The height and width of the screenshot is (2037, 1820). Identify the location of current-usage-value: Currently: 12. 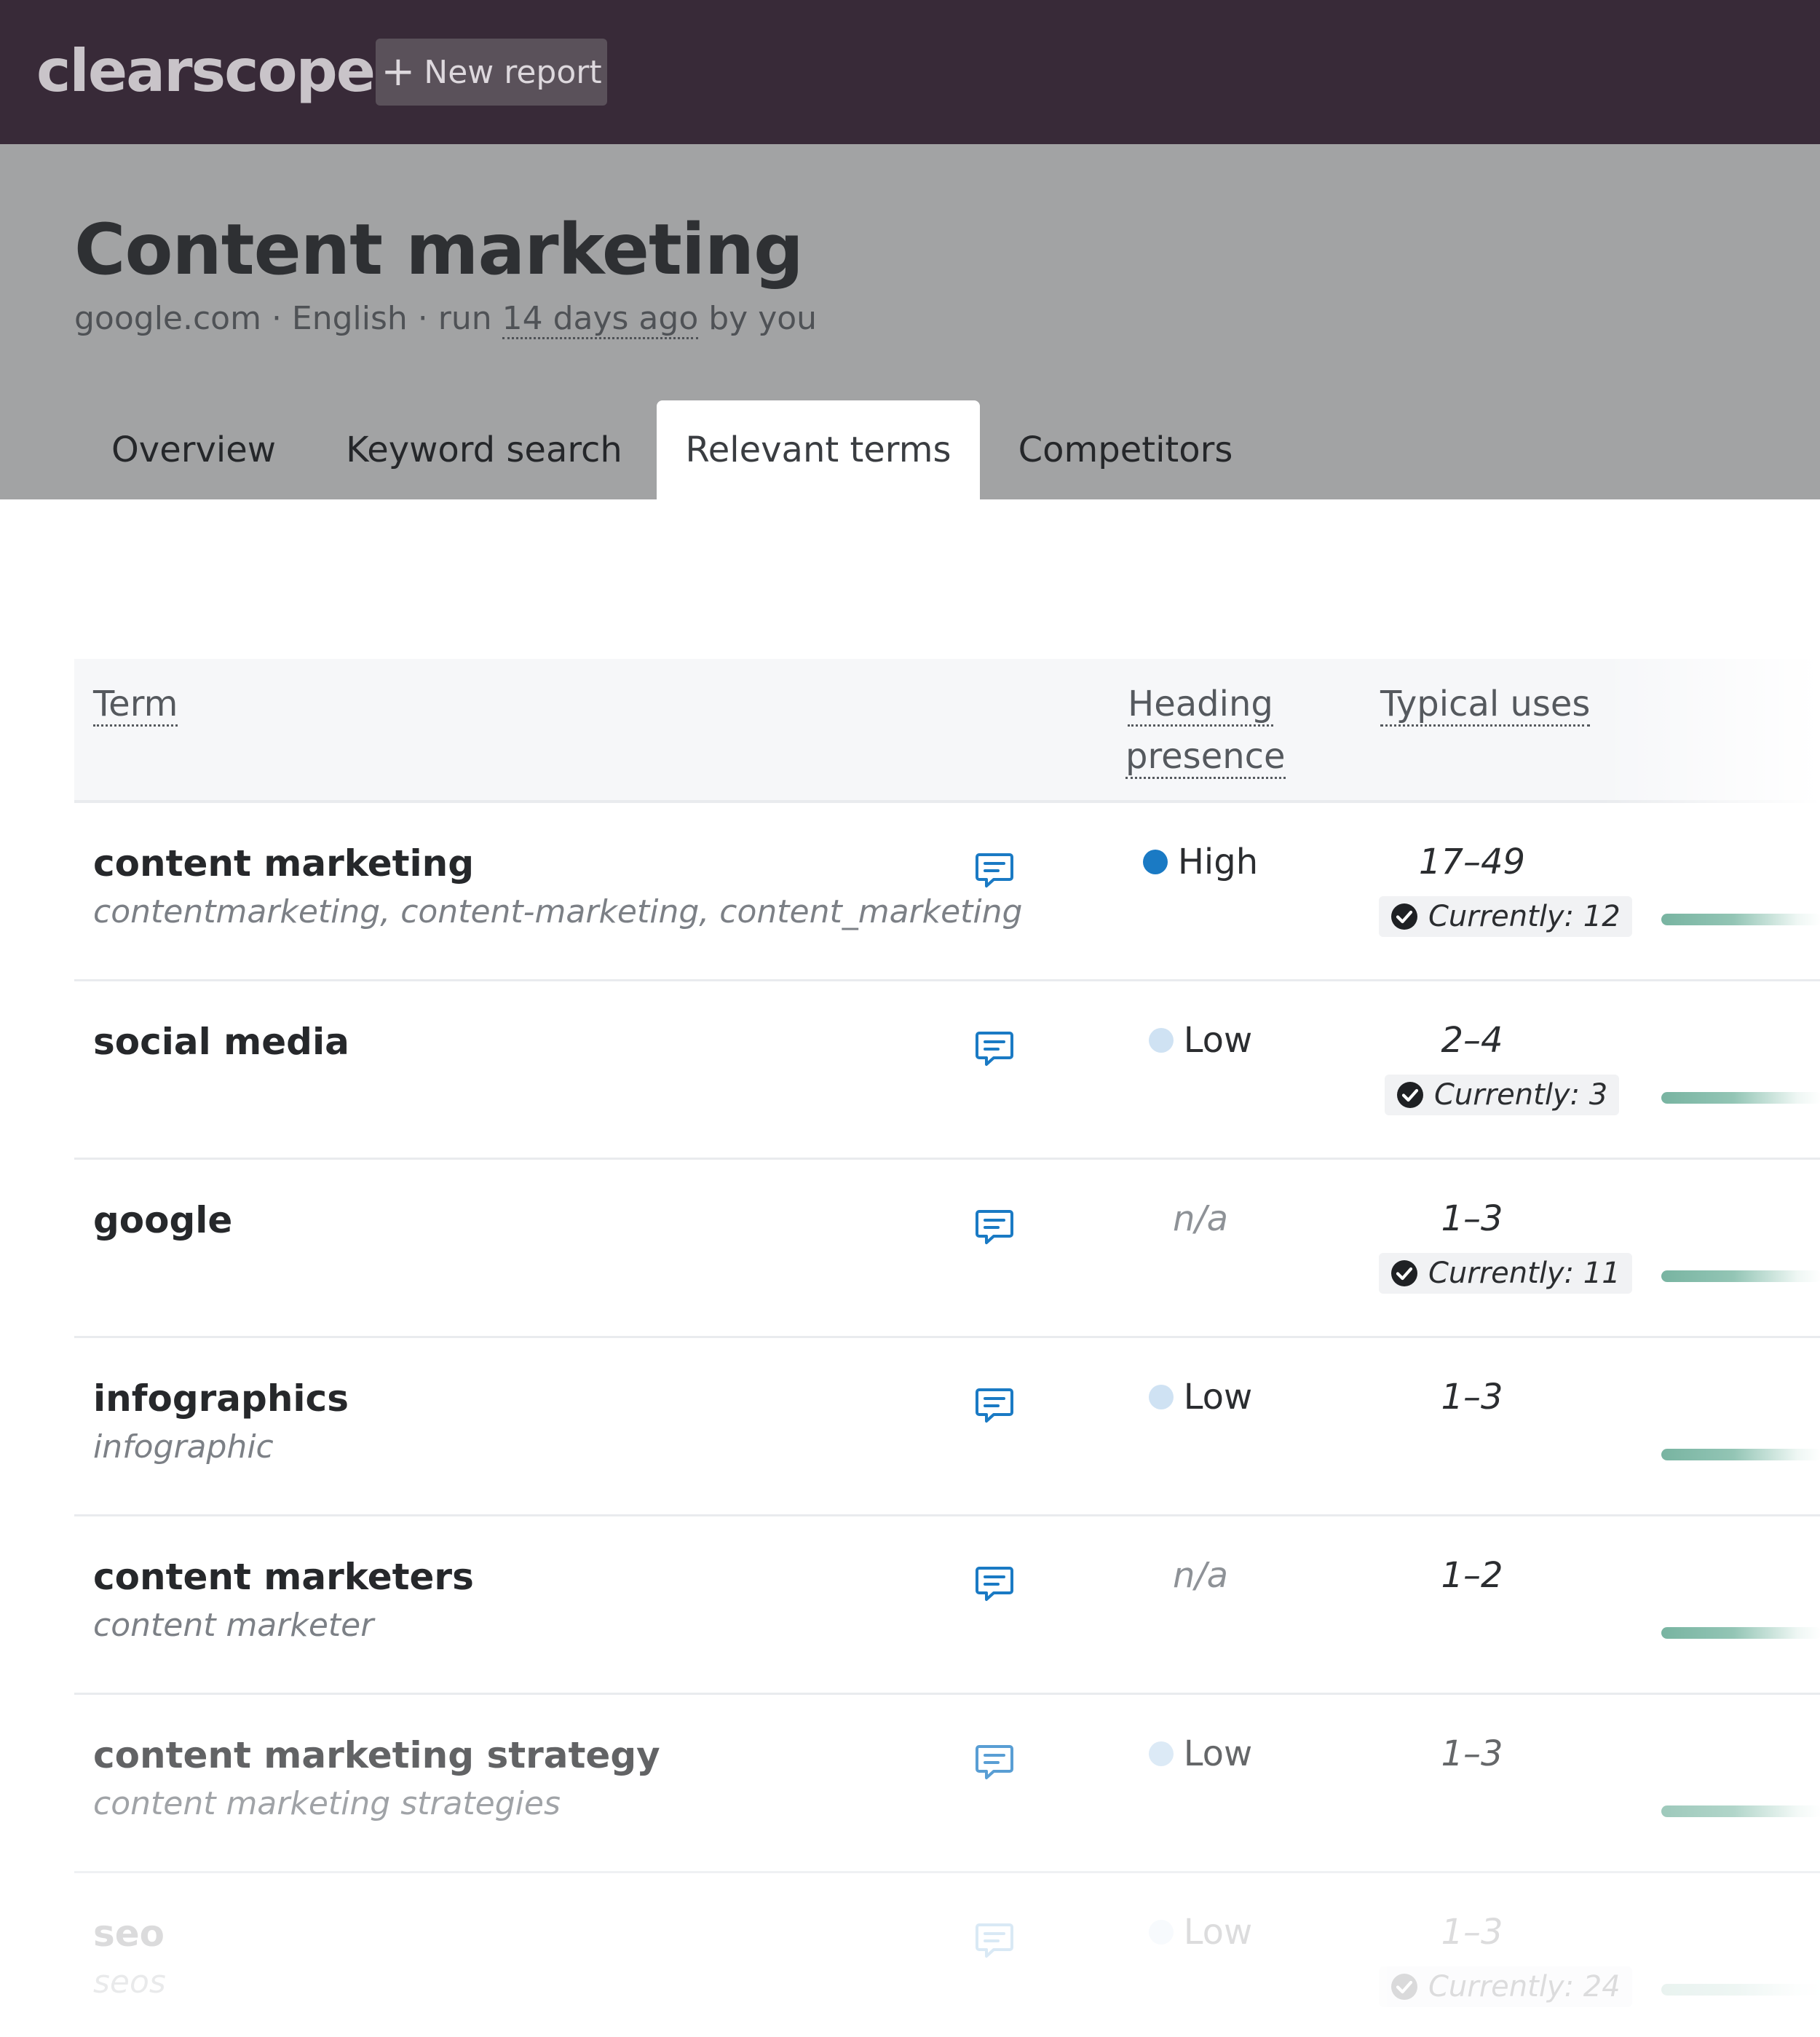
(1524, 916).